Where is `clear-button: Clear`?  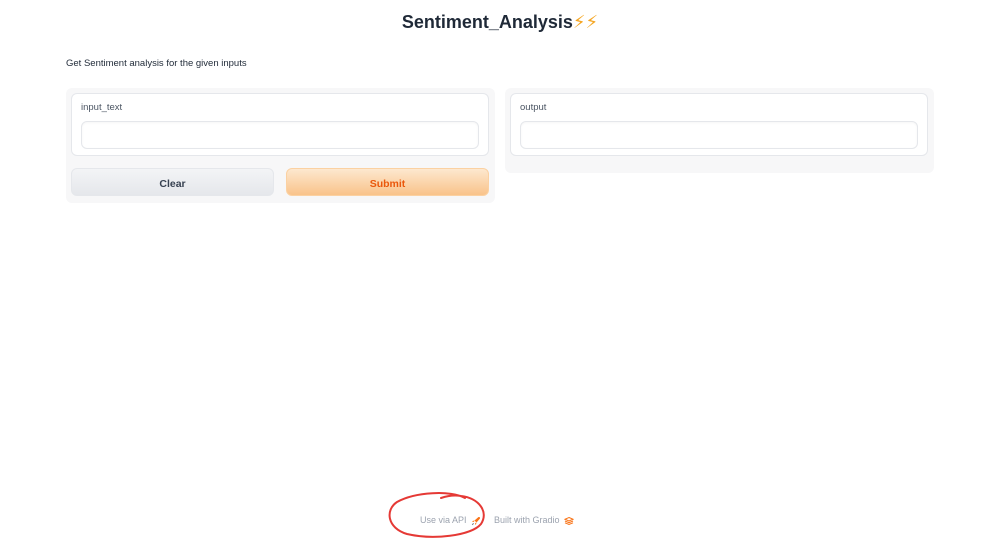
clear-button: Clear is located at coordinates (172, 182).